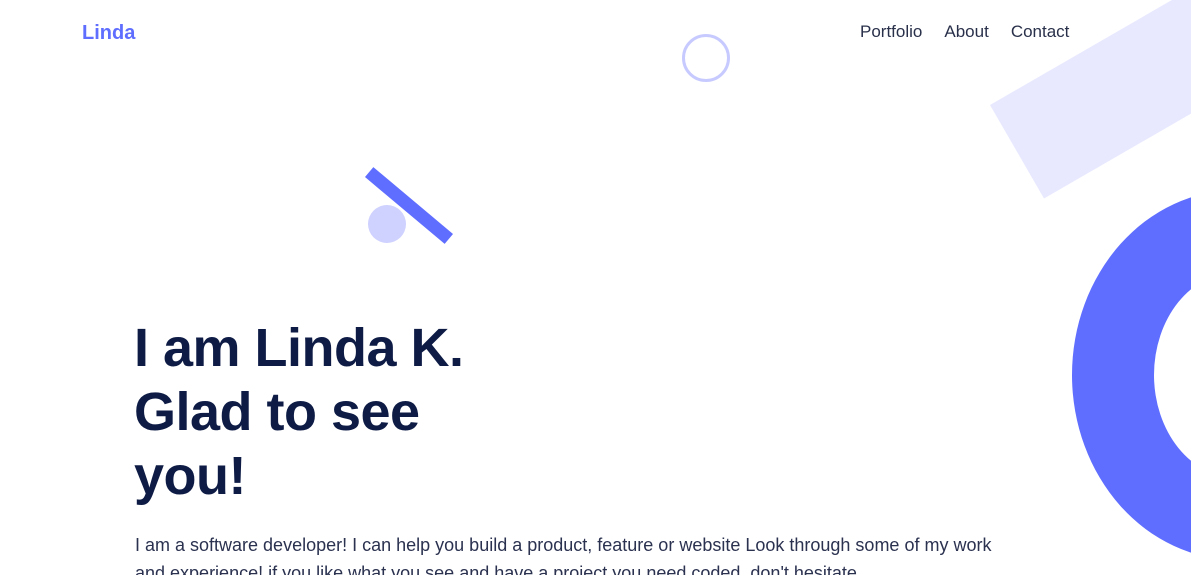 The height and width of the screenshot is (575, 1191). I want to click on hero-title-line-3: you!, so click(190, 476).